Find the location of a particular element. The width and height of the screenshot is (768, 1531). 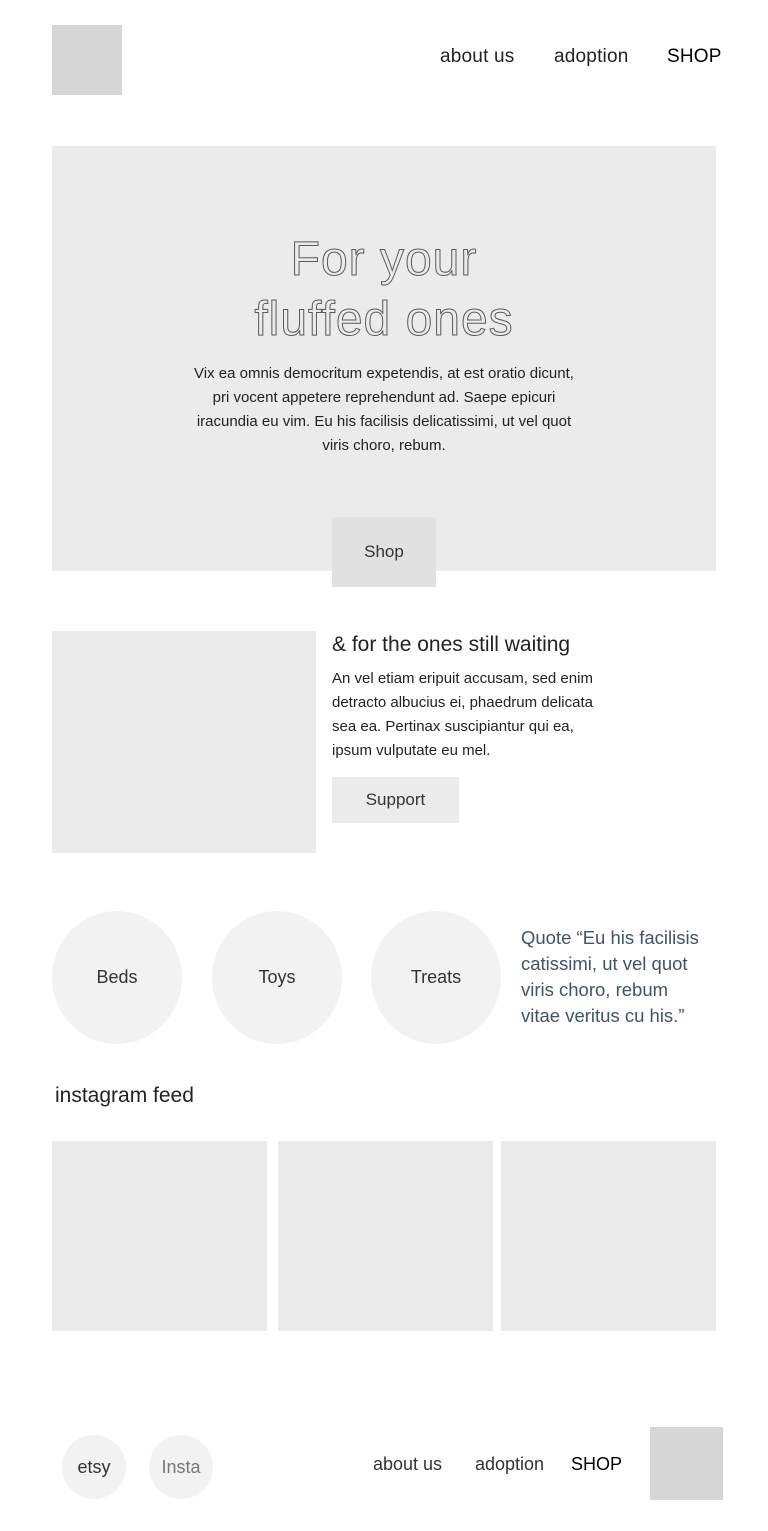

footer-nav-shop: SHOP is located at coordinates (596, 1464).